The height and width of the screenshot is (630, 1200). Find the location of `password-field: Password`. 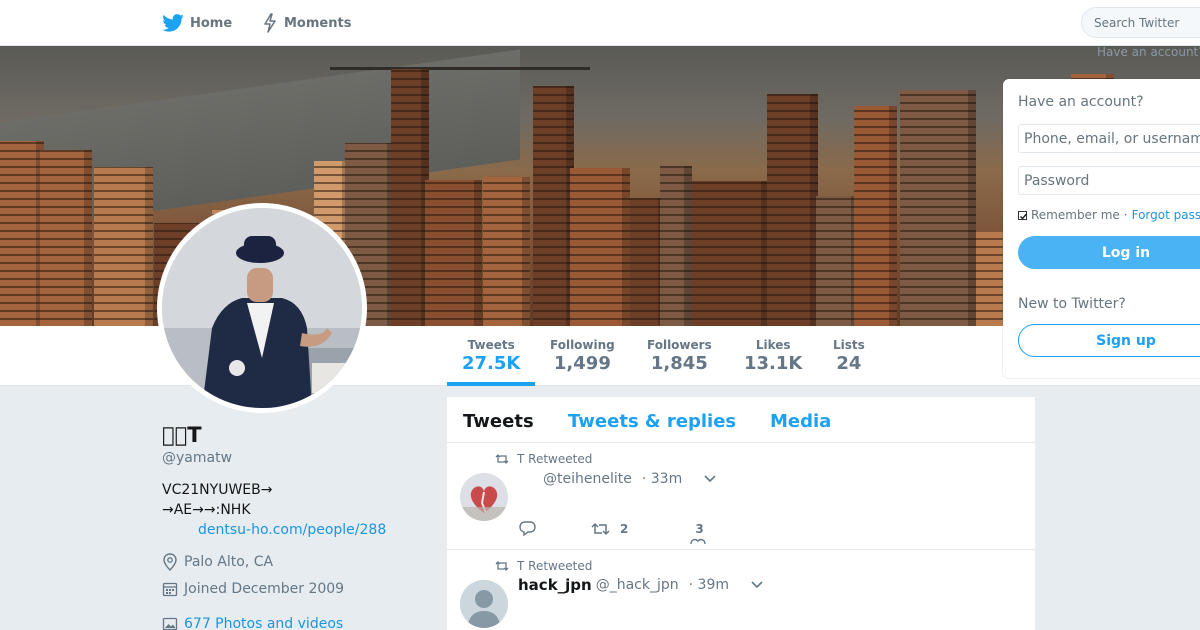

password-field: Password is located at coordinates (1109, 180).